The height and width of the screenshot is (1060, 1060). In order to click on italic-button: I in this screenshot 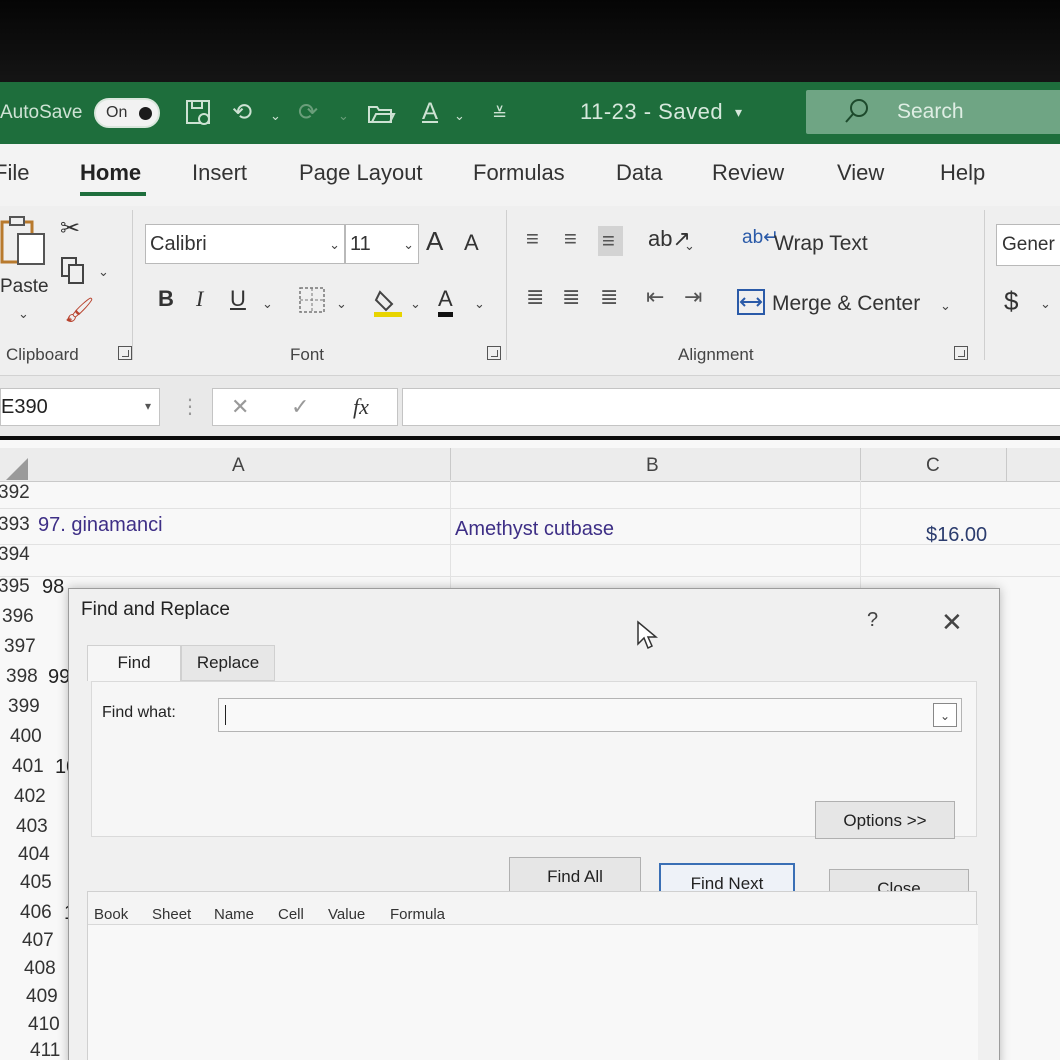, I will do `click(199, 299)`.